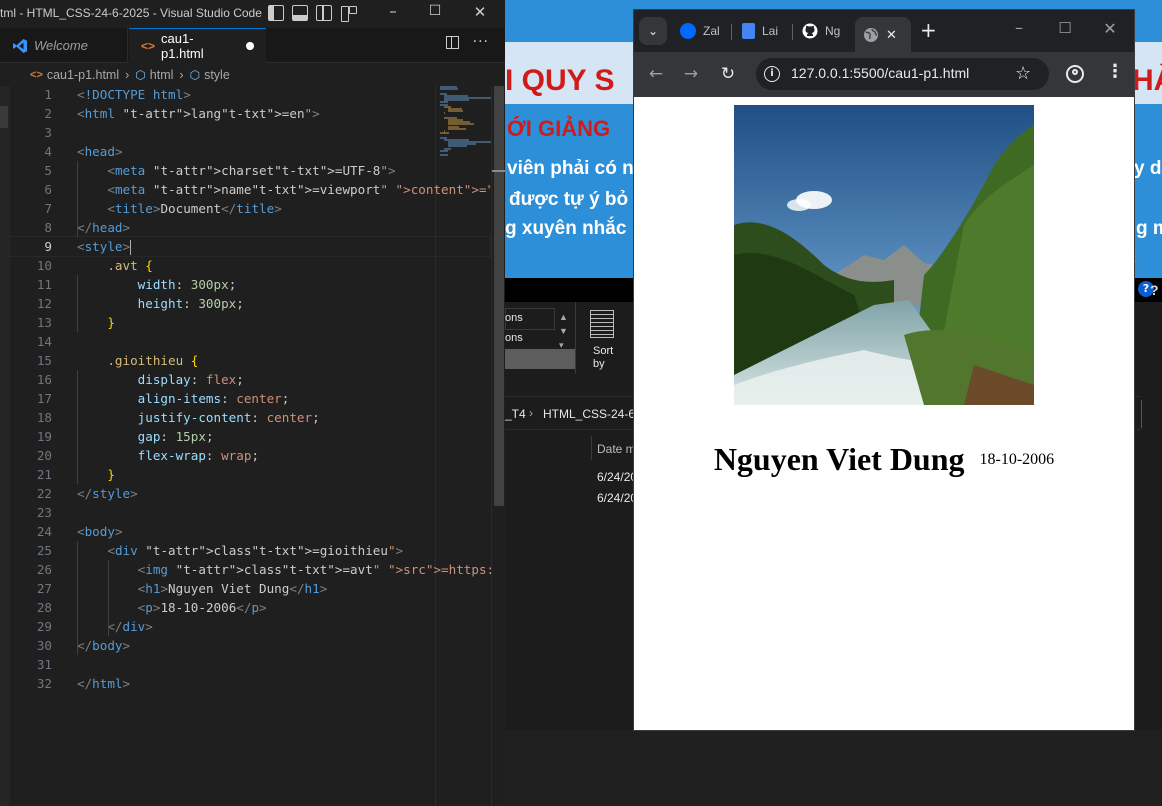  I want to click on code-text: </html>, so click(103, 683).